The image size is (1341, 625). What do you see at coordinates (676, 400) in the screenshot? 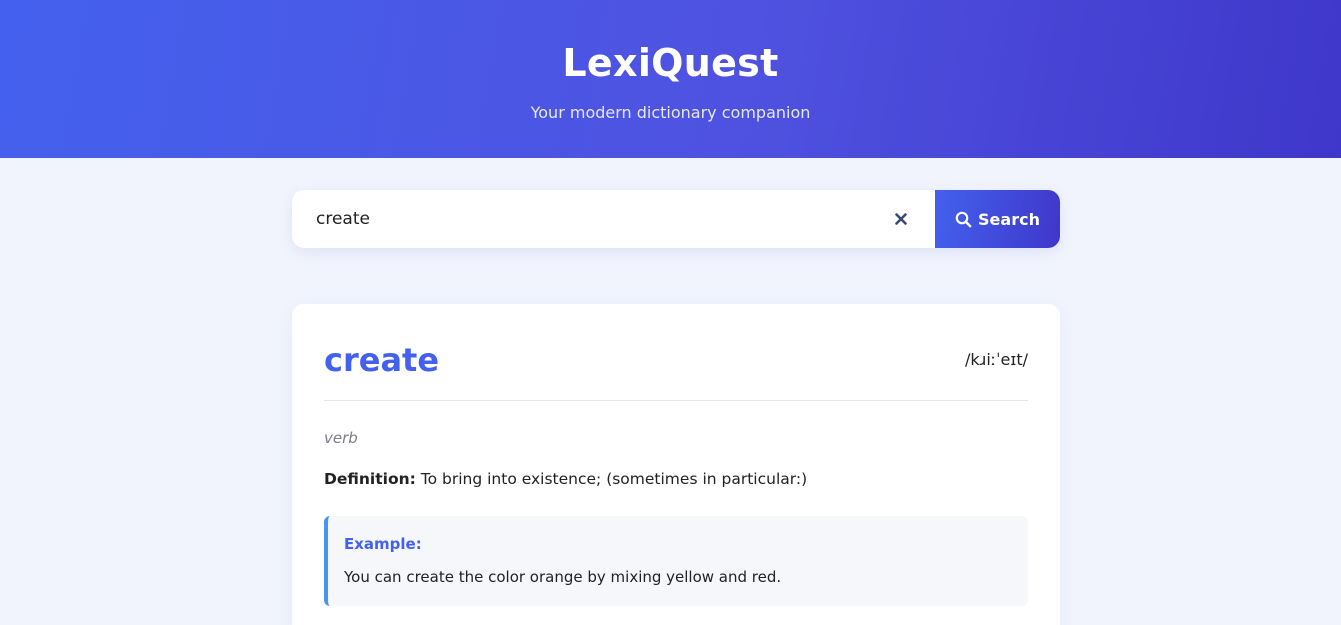
I see `divider` at bounding box center [676, 400].